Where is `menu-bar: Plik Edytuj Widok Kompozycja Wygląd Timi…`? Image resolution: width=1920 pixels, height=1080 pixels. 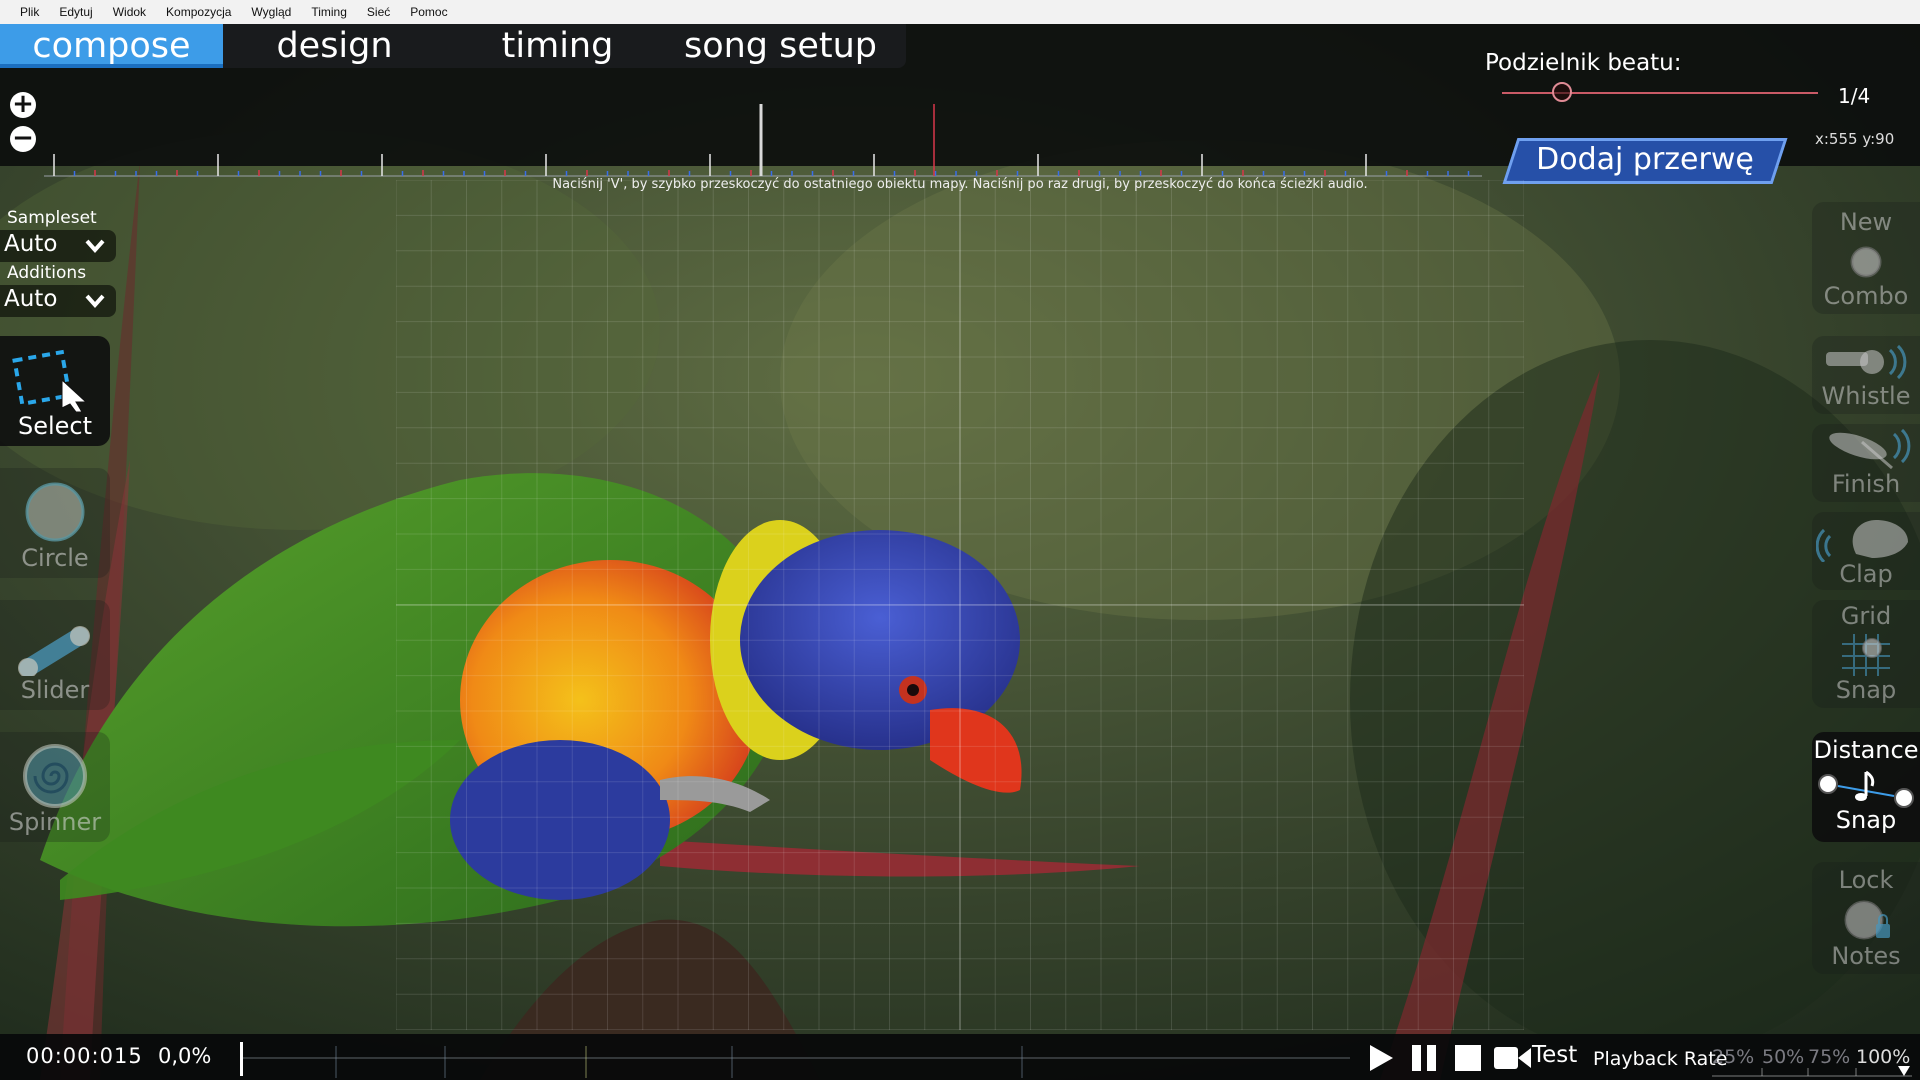 menu-bar: Plik Edytuj Widok Kompozycja Wygląd Timi… is located at coordinates (960, 12).